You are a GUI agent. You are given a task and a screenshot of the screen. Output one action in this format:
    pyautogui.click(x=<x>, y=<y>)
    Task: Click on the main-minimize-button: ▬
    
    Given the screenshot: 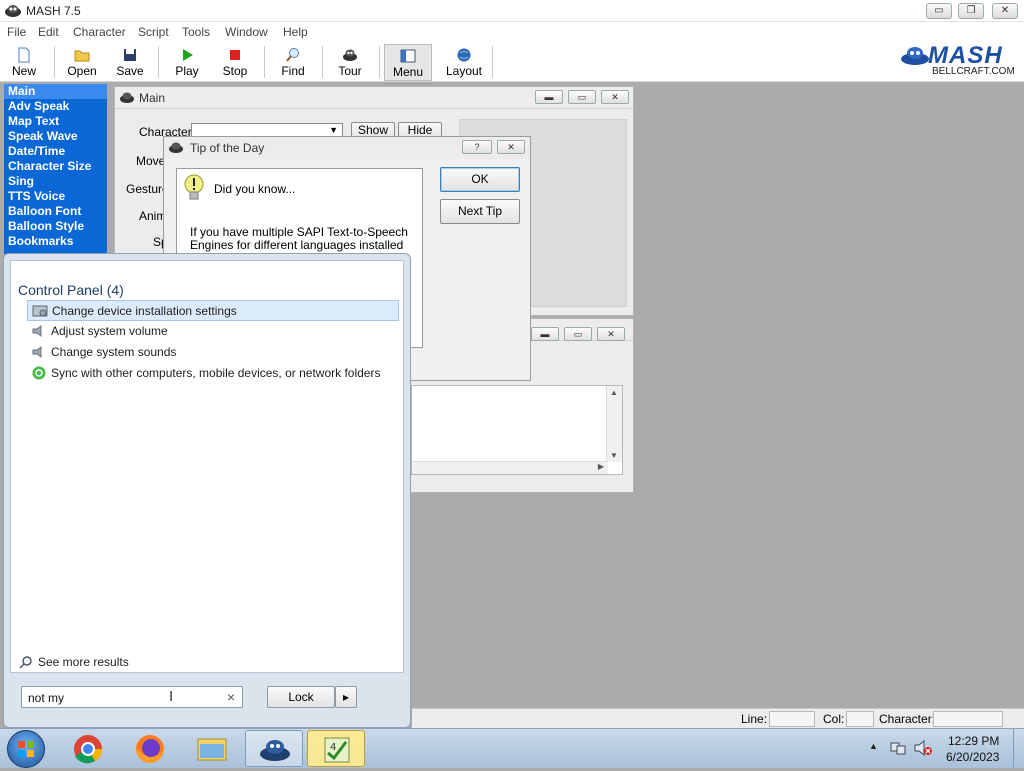 What is the action you would take?
    pyautogui.click(x=549, y=97)
    